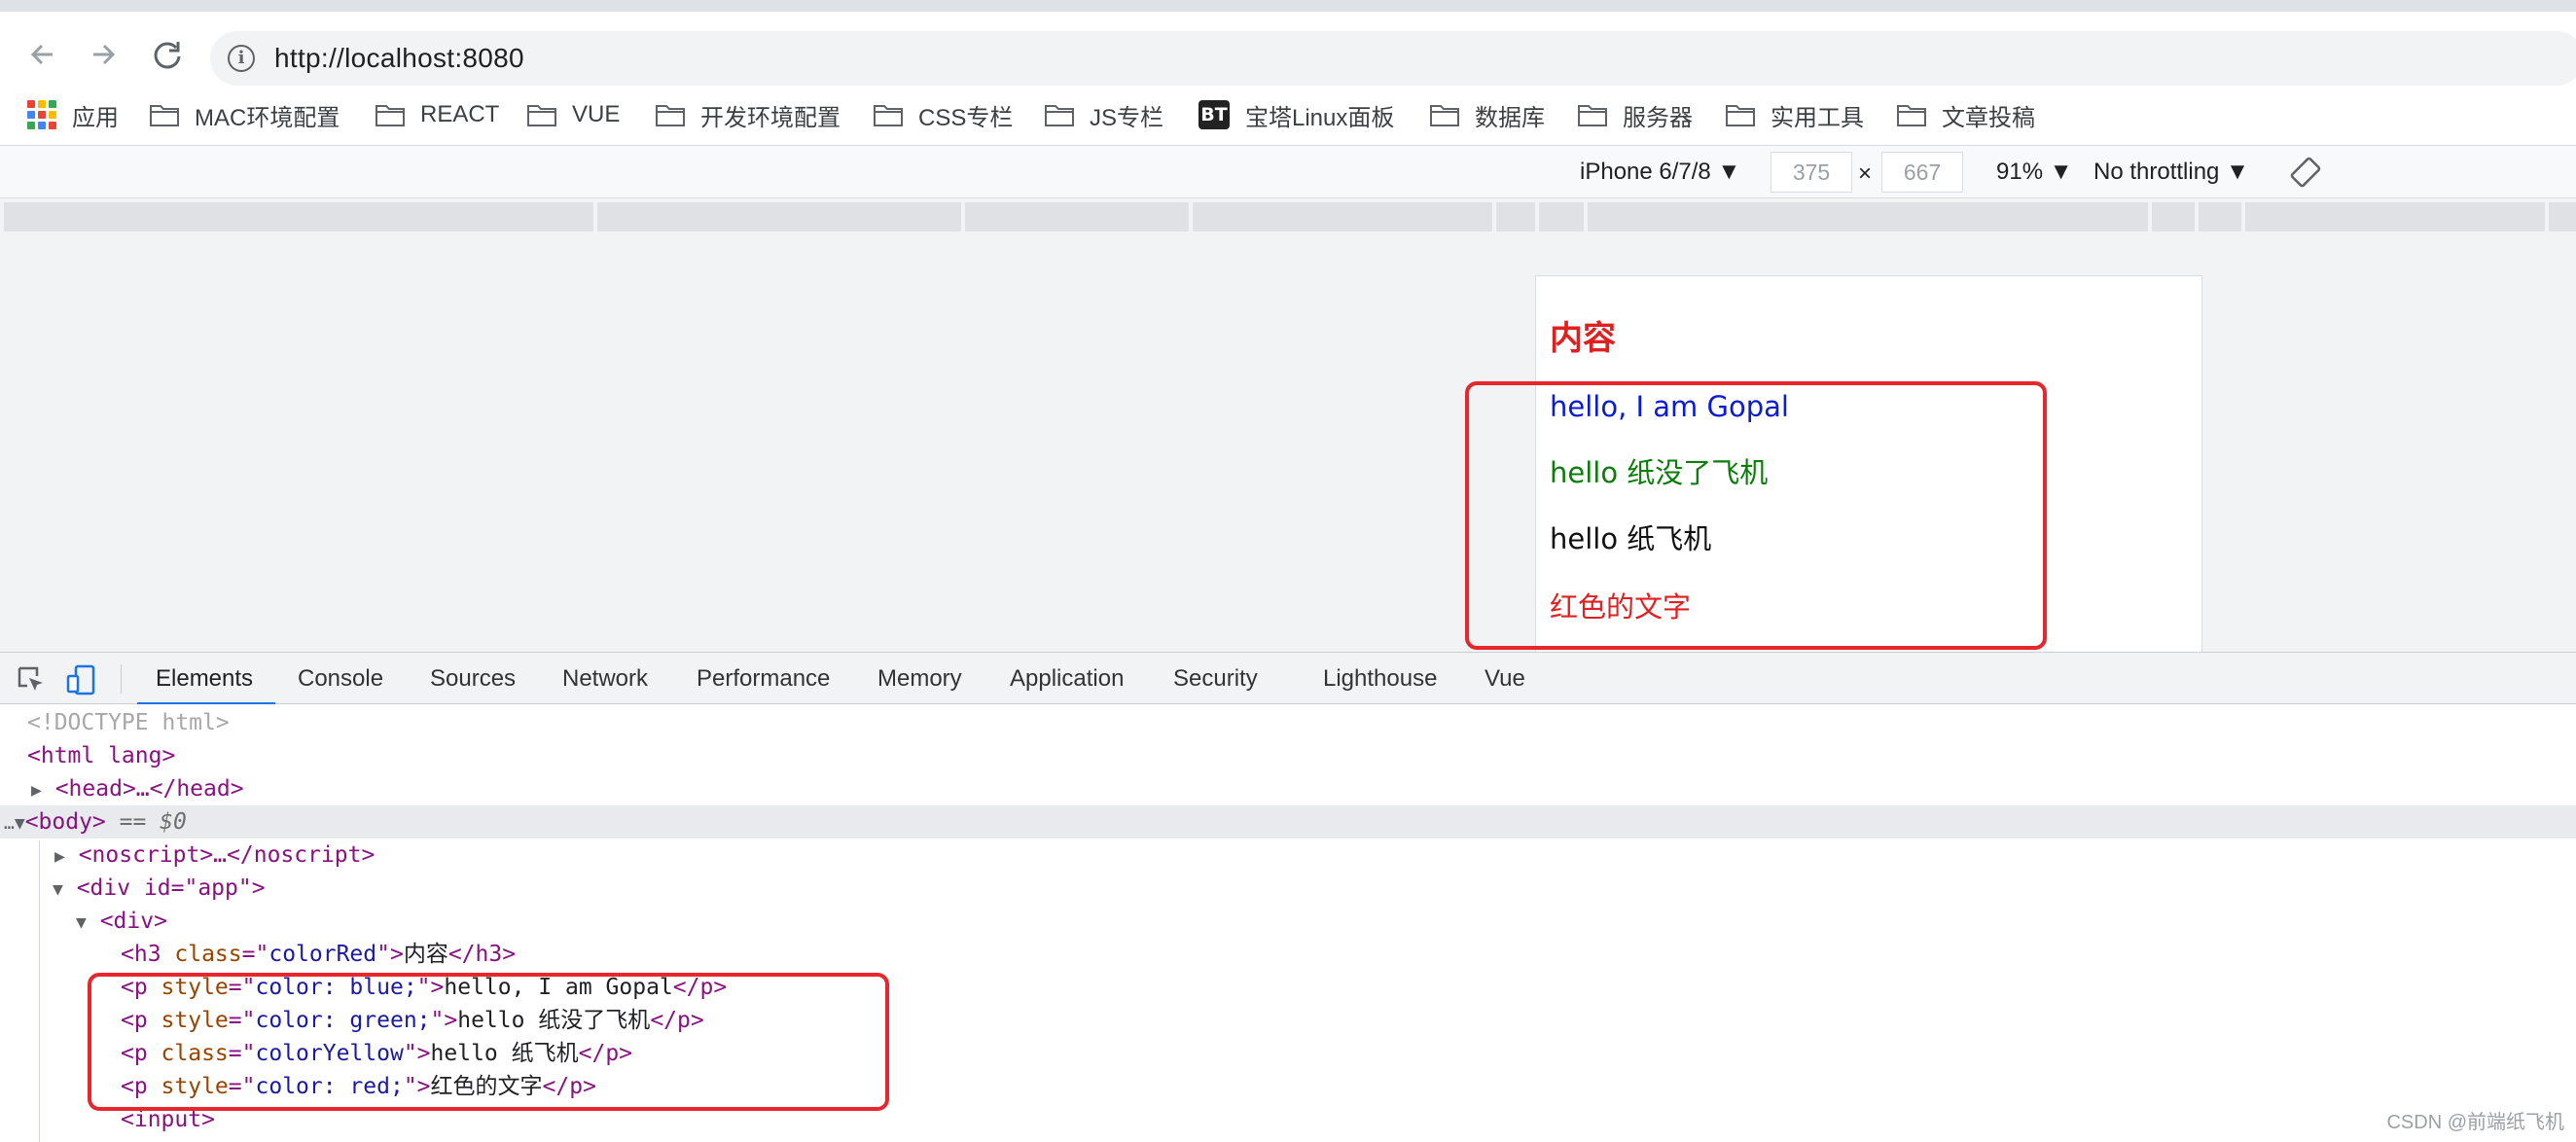 The height and width of the screenshot is (1142, 2576). What do you see at coordinates (31, 680) in the screenshot?
I see `inspect-element-icon` at bounding box center [31, 680].